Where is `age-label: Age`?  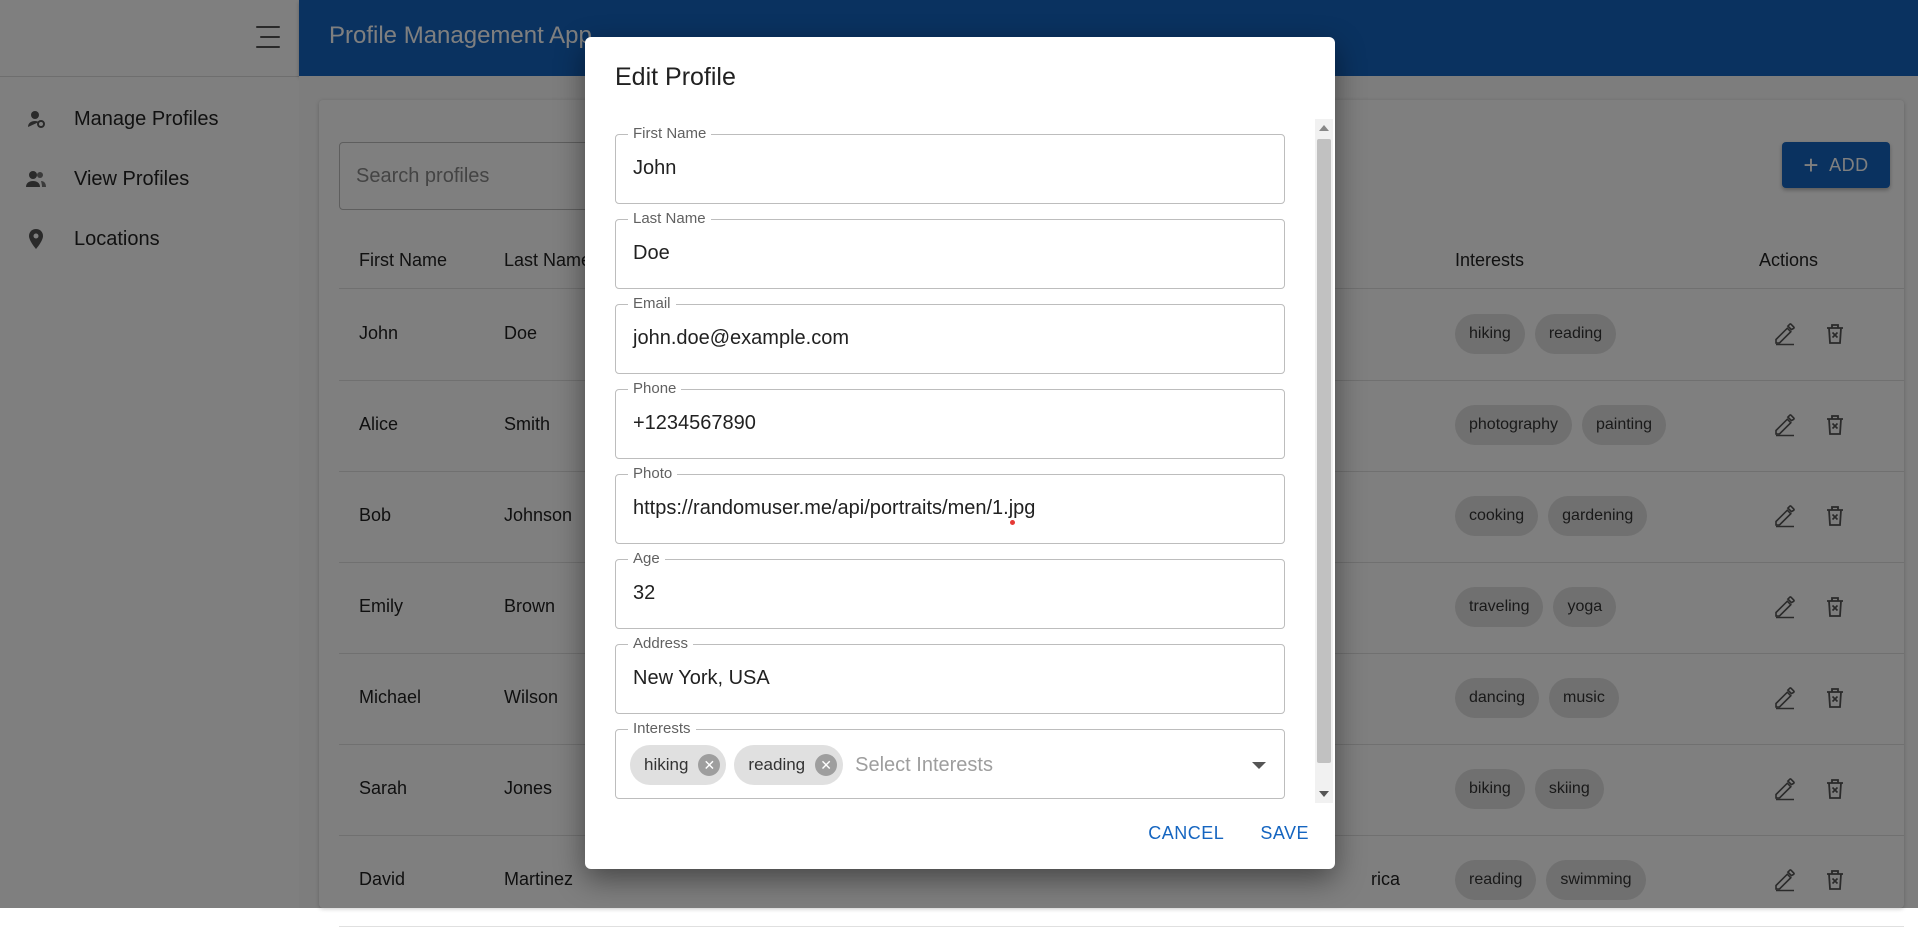
age-label: Age is located at coordinates (646, 559).